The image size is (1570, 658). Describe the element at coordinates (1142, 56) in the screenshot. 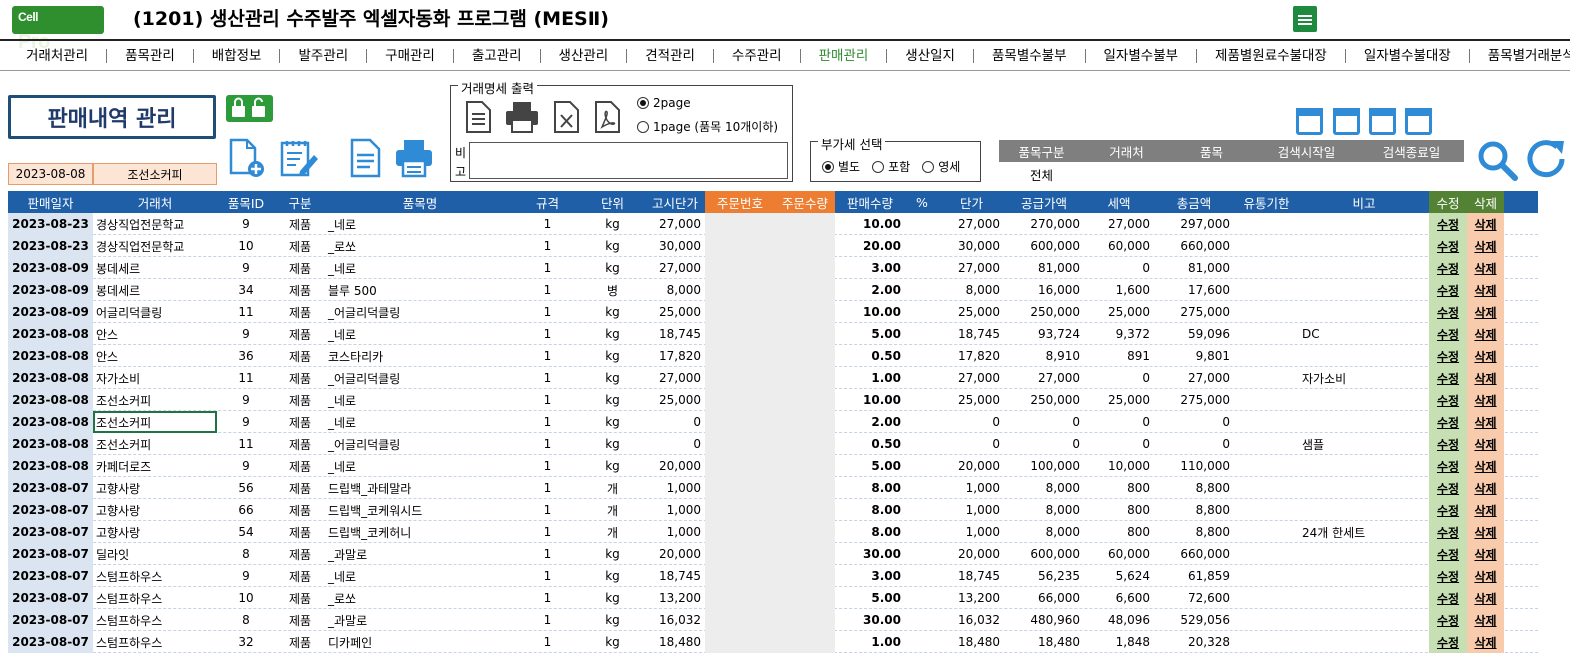

I see `menu-item-12: 일자별수불부` at that location.